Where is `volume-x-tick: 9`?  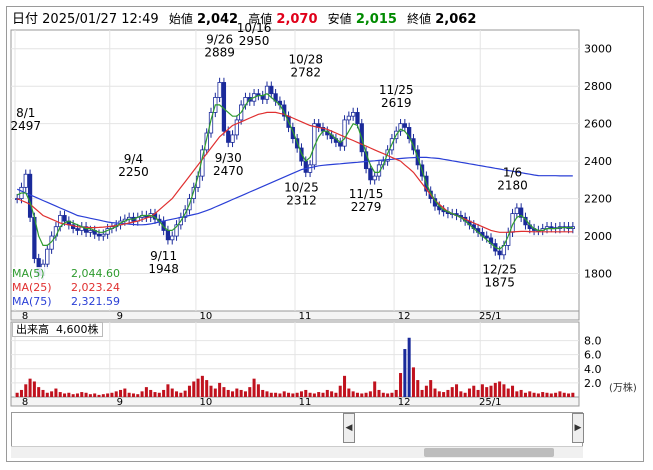 volume-x-tick: 9 is located at coordinates (120, 402).